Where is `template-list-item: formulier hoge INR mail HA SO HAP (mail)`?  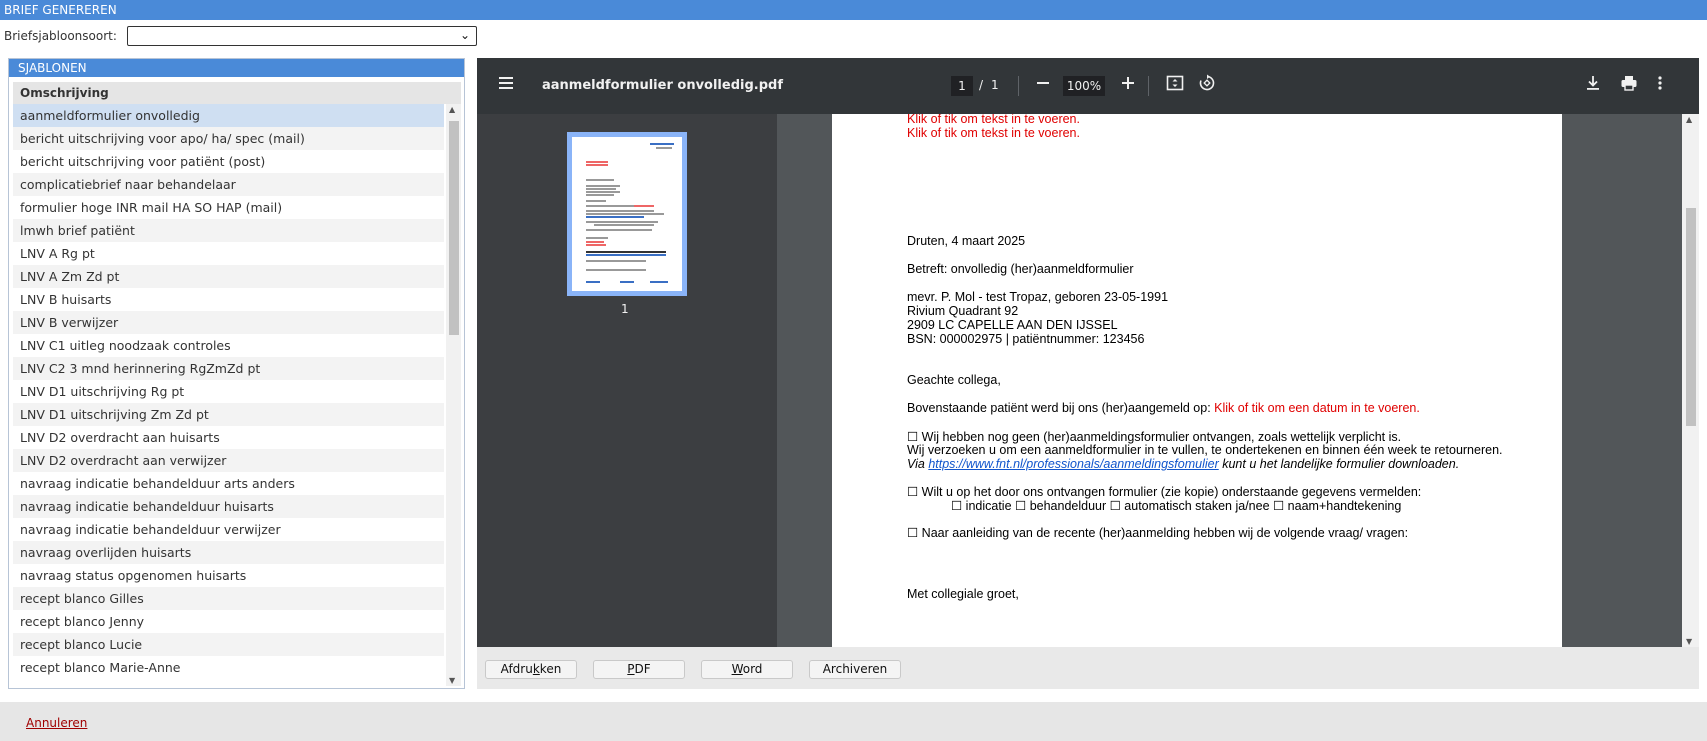
template-list-item: formulier hoge INR mail HA SO HAP (mail) is located at coordinates (228, 207).